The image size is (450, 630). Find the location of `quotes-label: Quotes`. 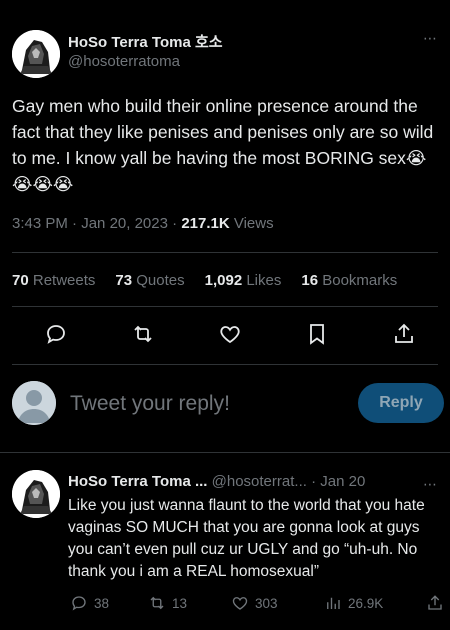

quotes-label: Quotes is located at coordinates (160, 280).